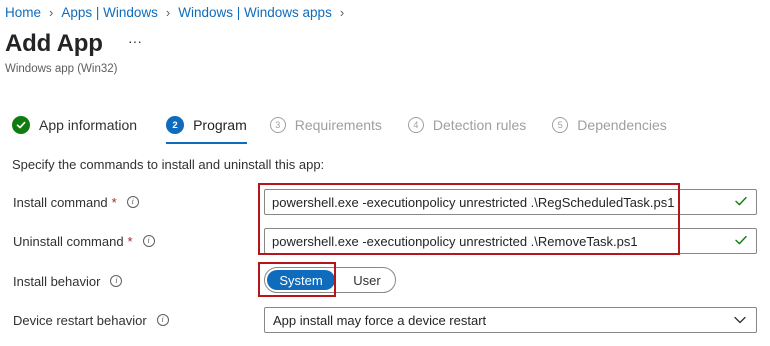 The height and width of the screenshot is (346, 770). I want to click on step-program: 2 Program, so click(206, 128).